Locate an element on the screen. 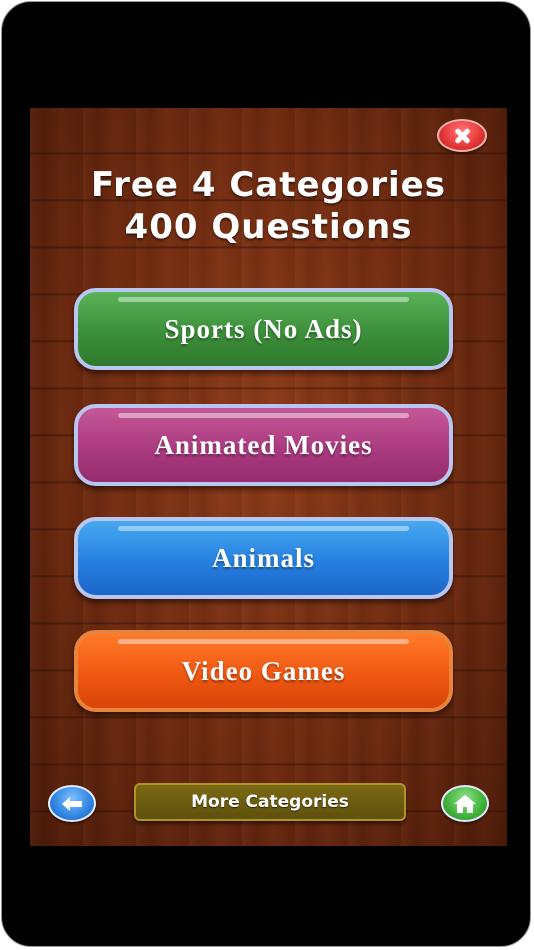  category-video-games-button: Video Games is located at coordinates (263, 671).